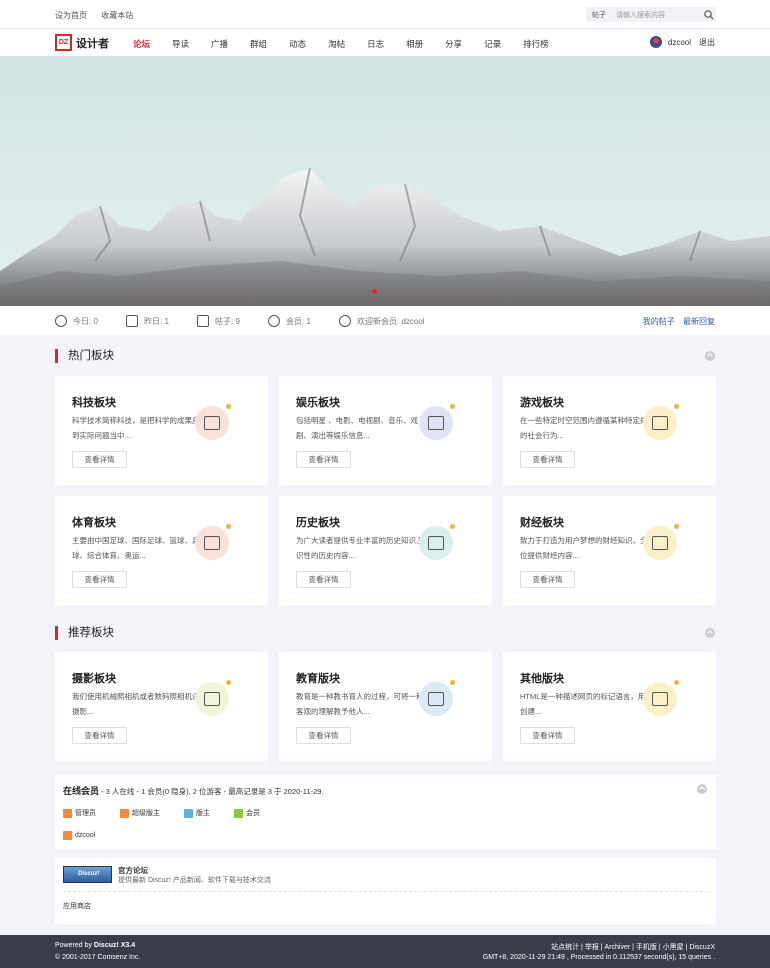  Describe the element at coordinates (437, 542) in the screenshot. I see `house-icon` at that location.